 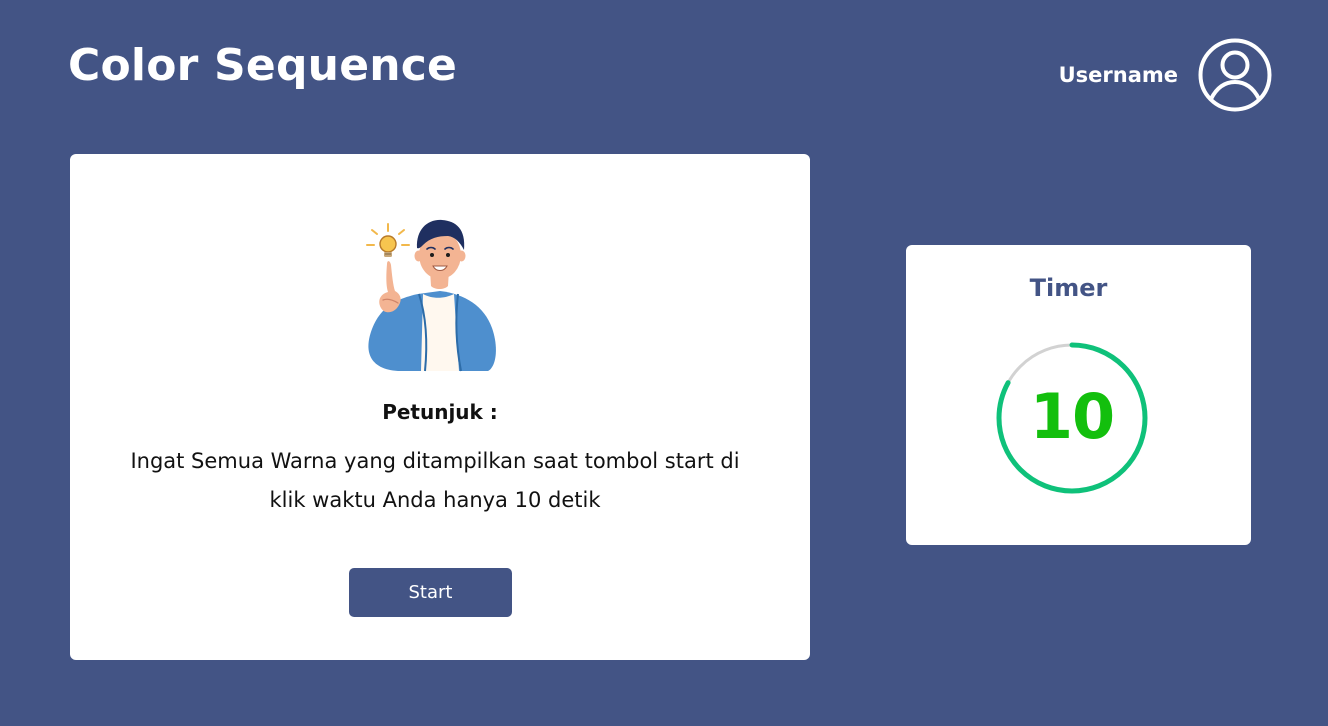 What do you see at coordinates (440, 412) in the screenshot?
I see `instruction-heading: Petunjuk :` at bounding box center [440, 412].